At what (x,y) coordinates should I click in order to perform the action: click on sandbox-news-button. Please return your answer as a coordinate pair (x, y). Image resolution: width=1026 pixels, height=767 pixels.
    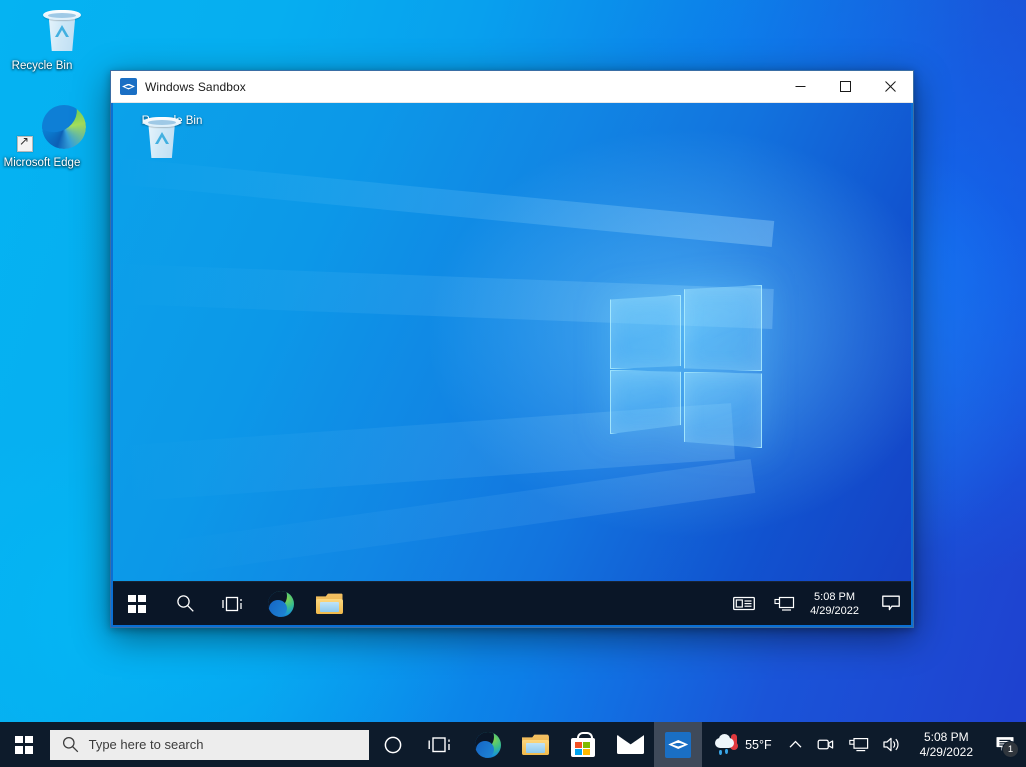
    Looking at the image, I should click on (744, 603).